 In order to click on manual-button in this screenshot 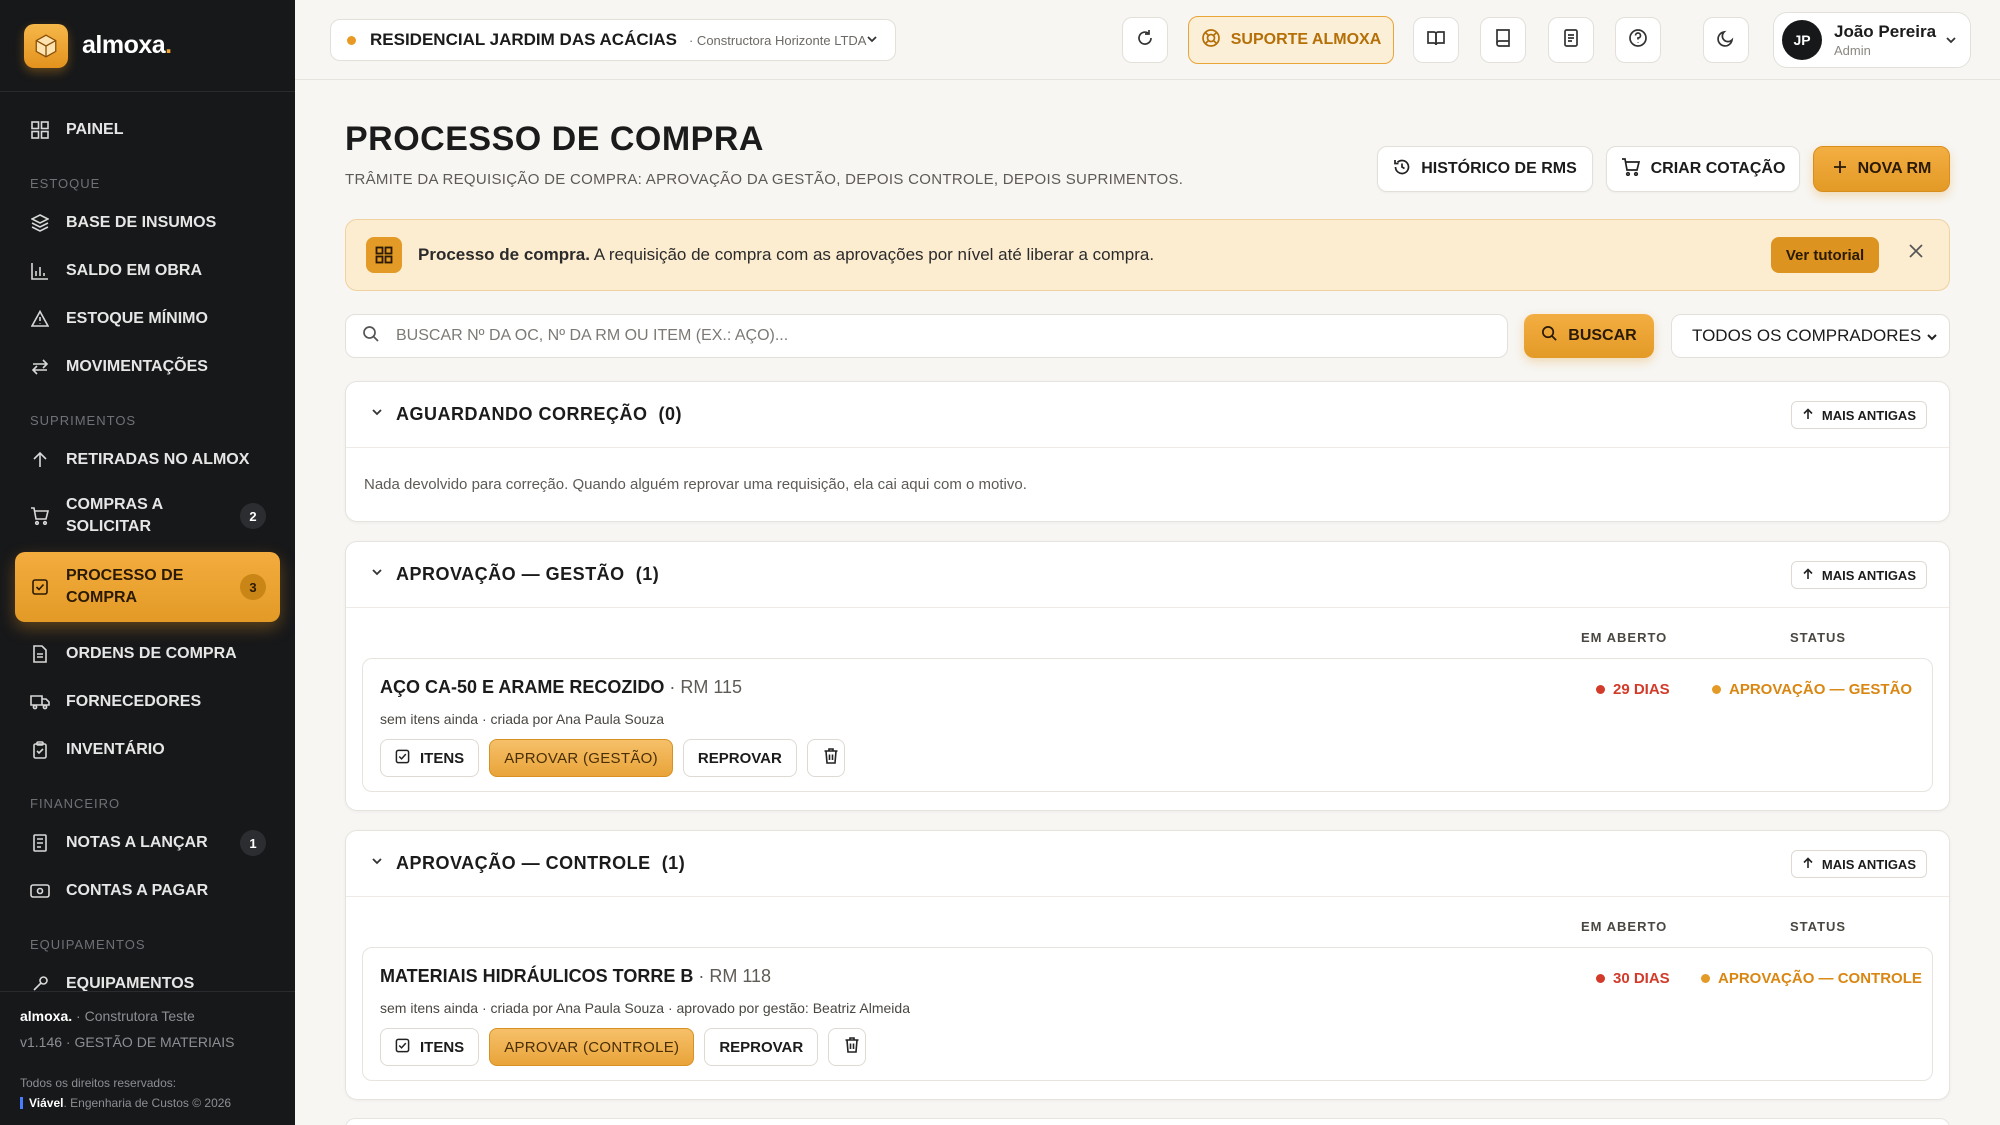, I will do `click(1436, 40)`.